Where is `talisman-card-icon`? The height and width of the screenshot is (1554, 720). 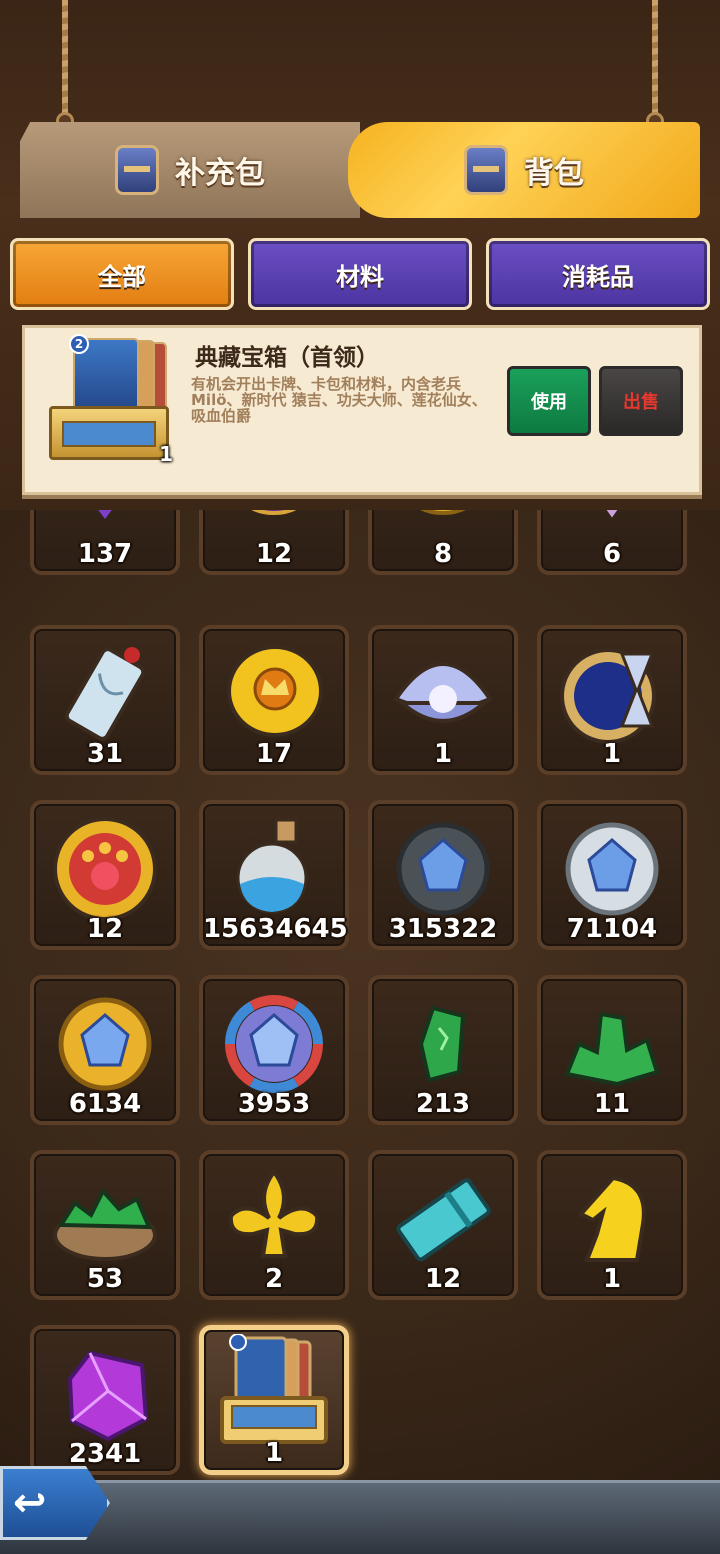
talisman-card-icon is located at coordinates (105, 694).